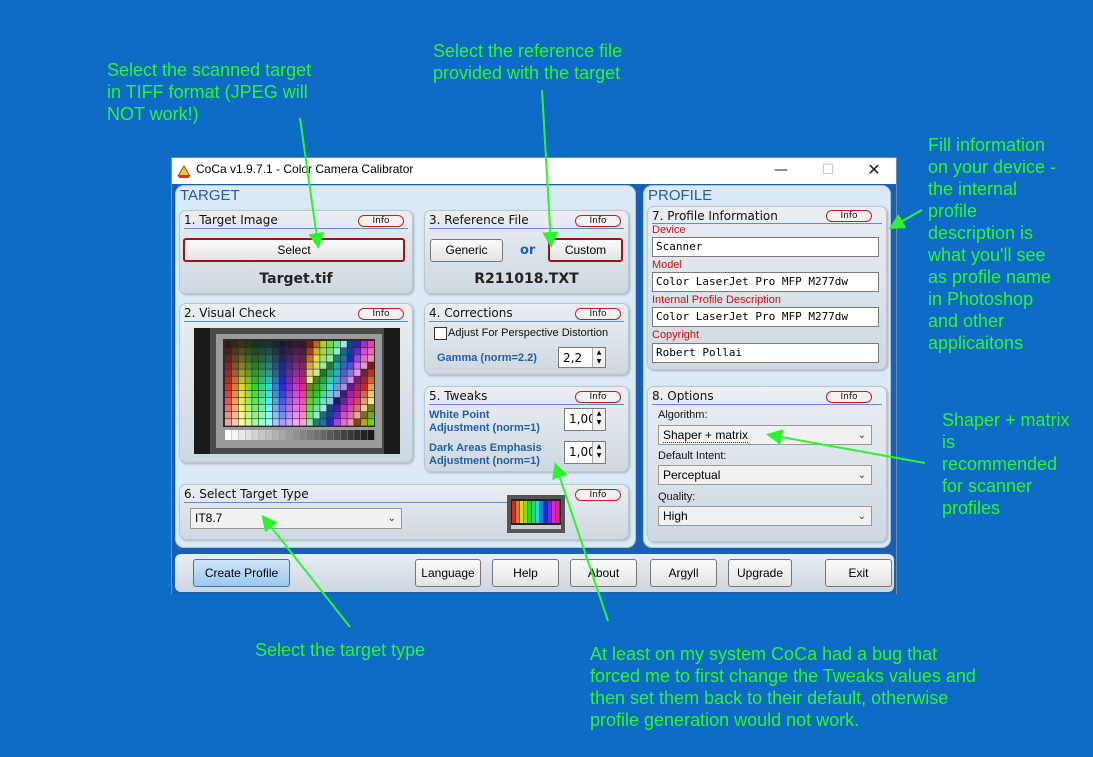 Image resolution: width=1093 pixels, height=757 pixels. I want to click on target-type-title: 6. Select Target Type, so click(246, 494).